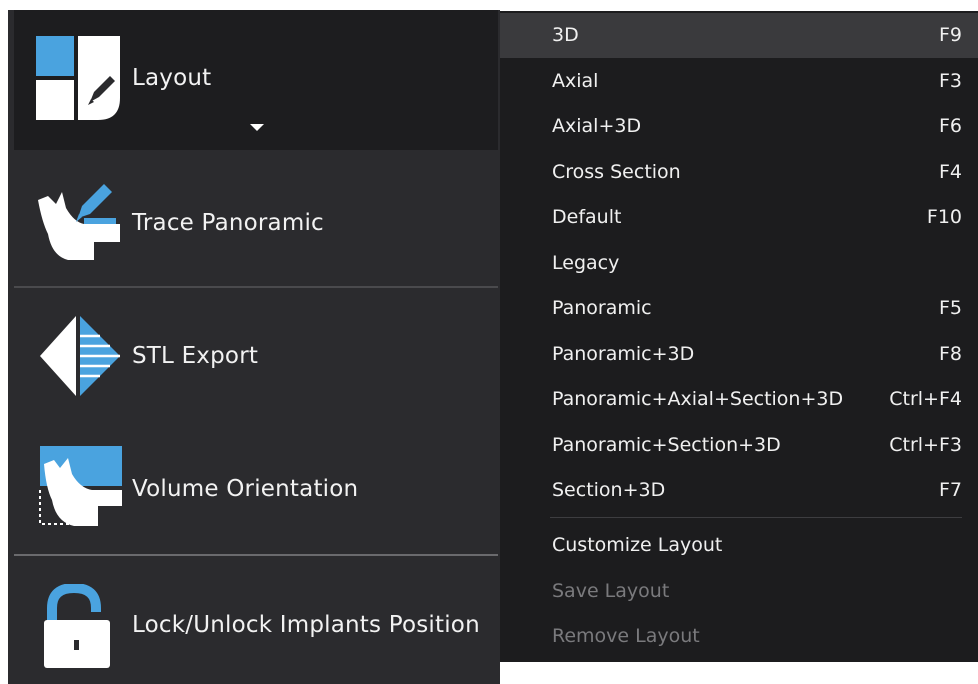 The width and height of the screenshot is (978, 684). I want to click on menu-item-panoramic: Panoramic F5, so click(739, 308).